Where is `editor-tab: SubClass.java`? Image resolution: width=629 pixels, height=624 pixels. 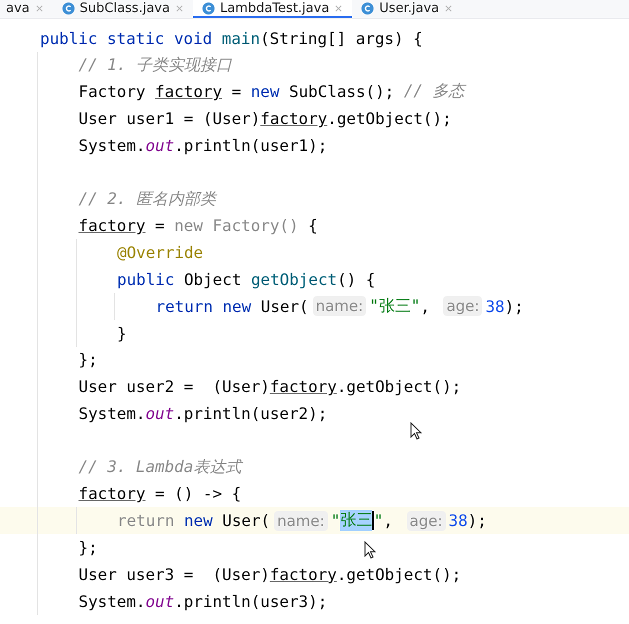
editor-tab: SubClass.java is located at coordinates (122, 9).